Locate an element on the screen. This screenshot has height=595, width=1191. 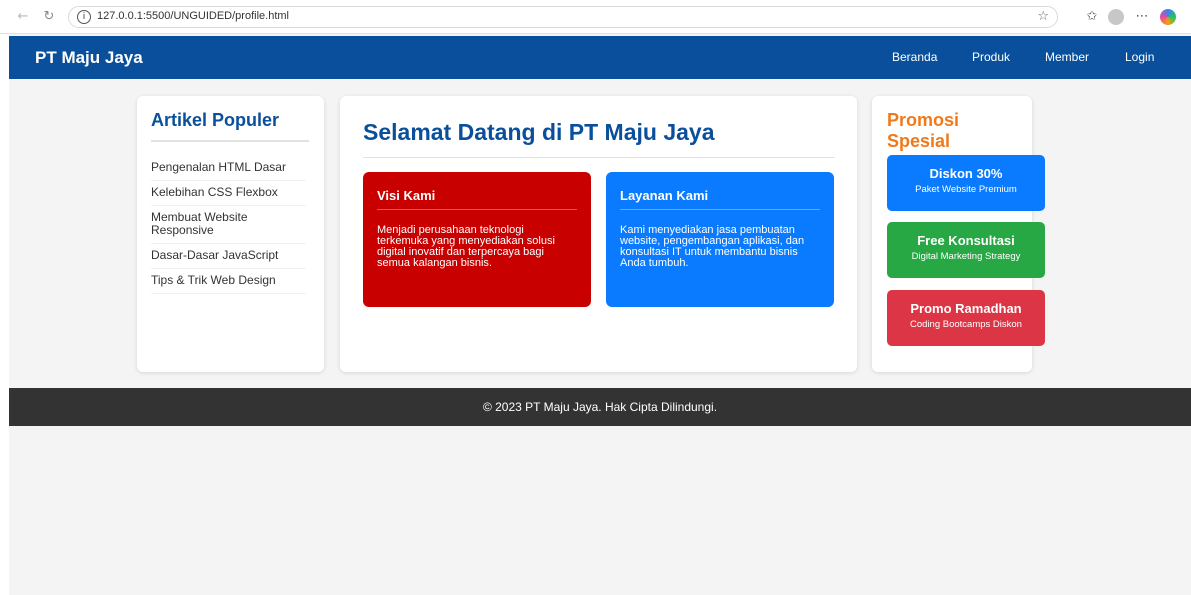
site-brand: PT Maju Jaya is located at coordinates (89, 58).